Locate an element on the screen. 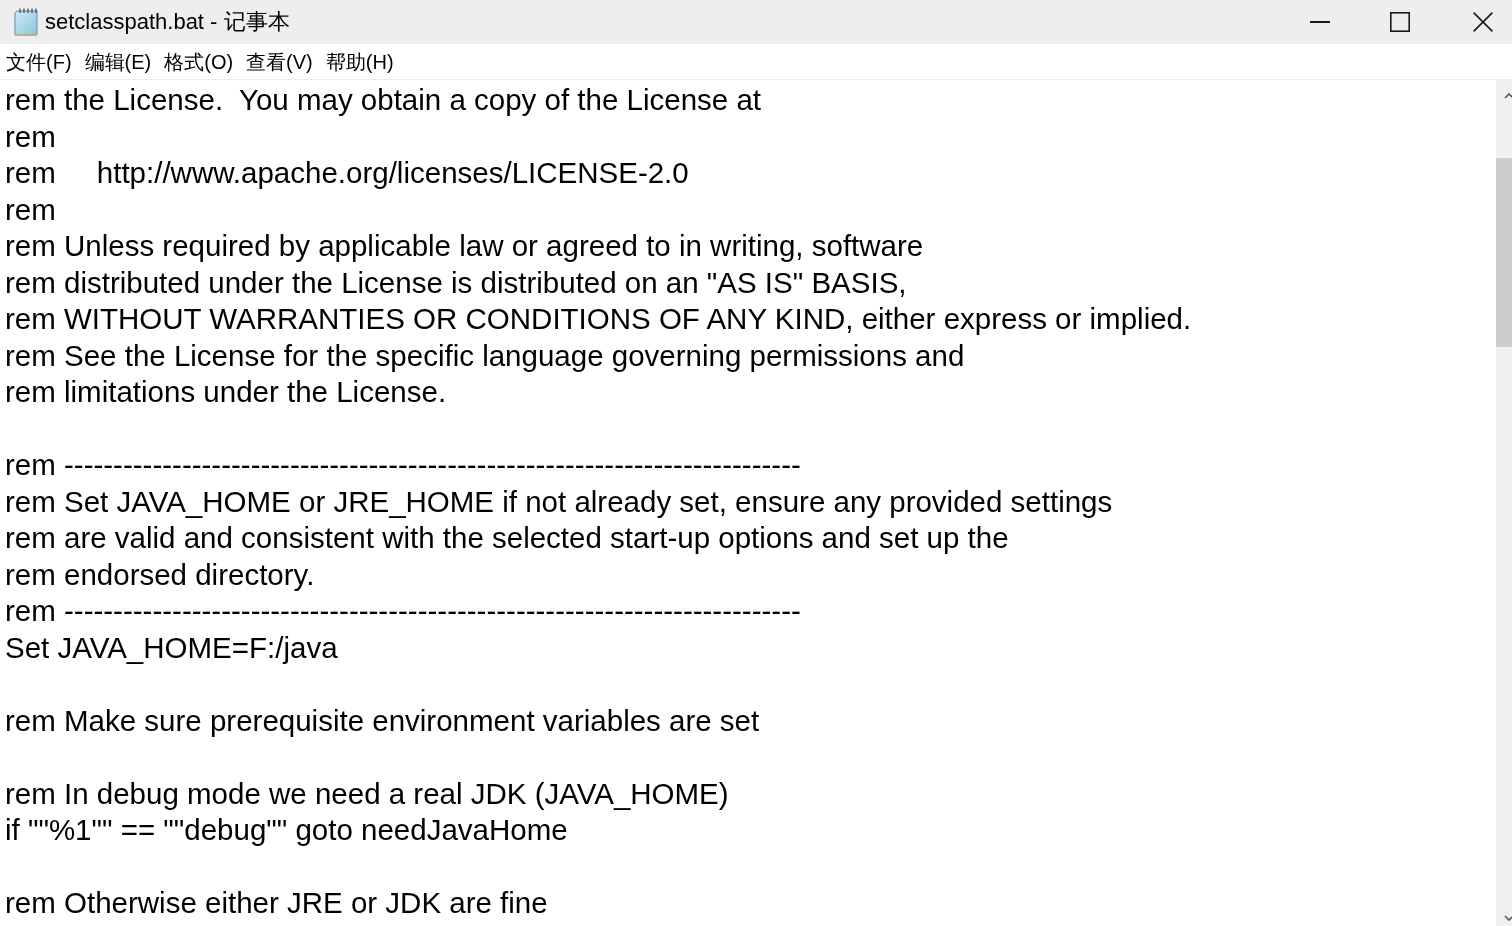 The width and height of the screenshot is (1512, 926). menu-item: 格式(O) is located at coordinates (199, 61).